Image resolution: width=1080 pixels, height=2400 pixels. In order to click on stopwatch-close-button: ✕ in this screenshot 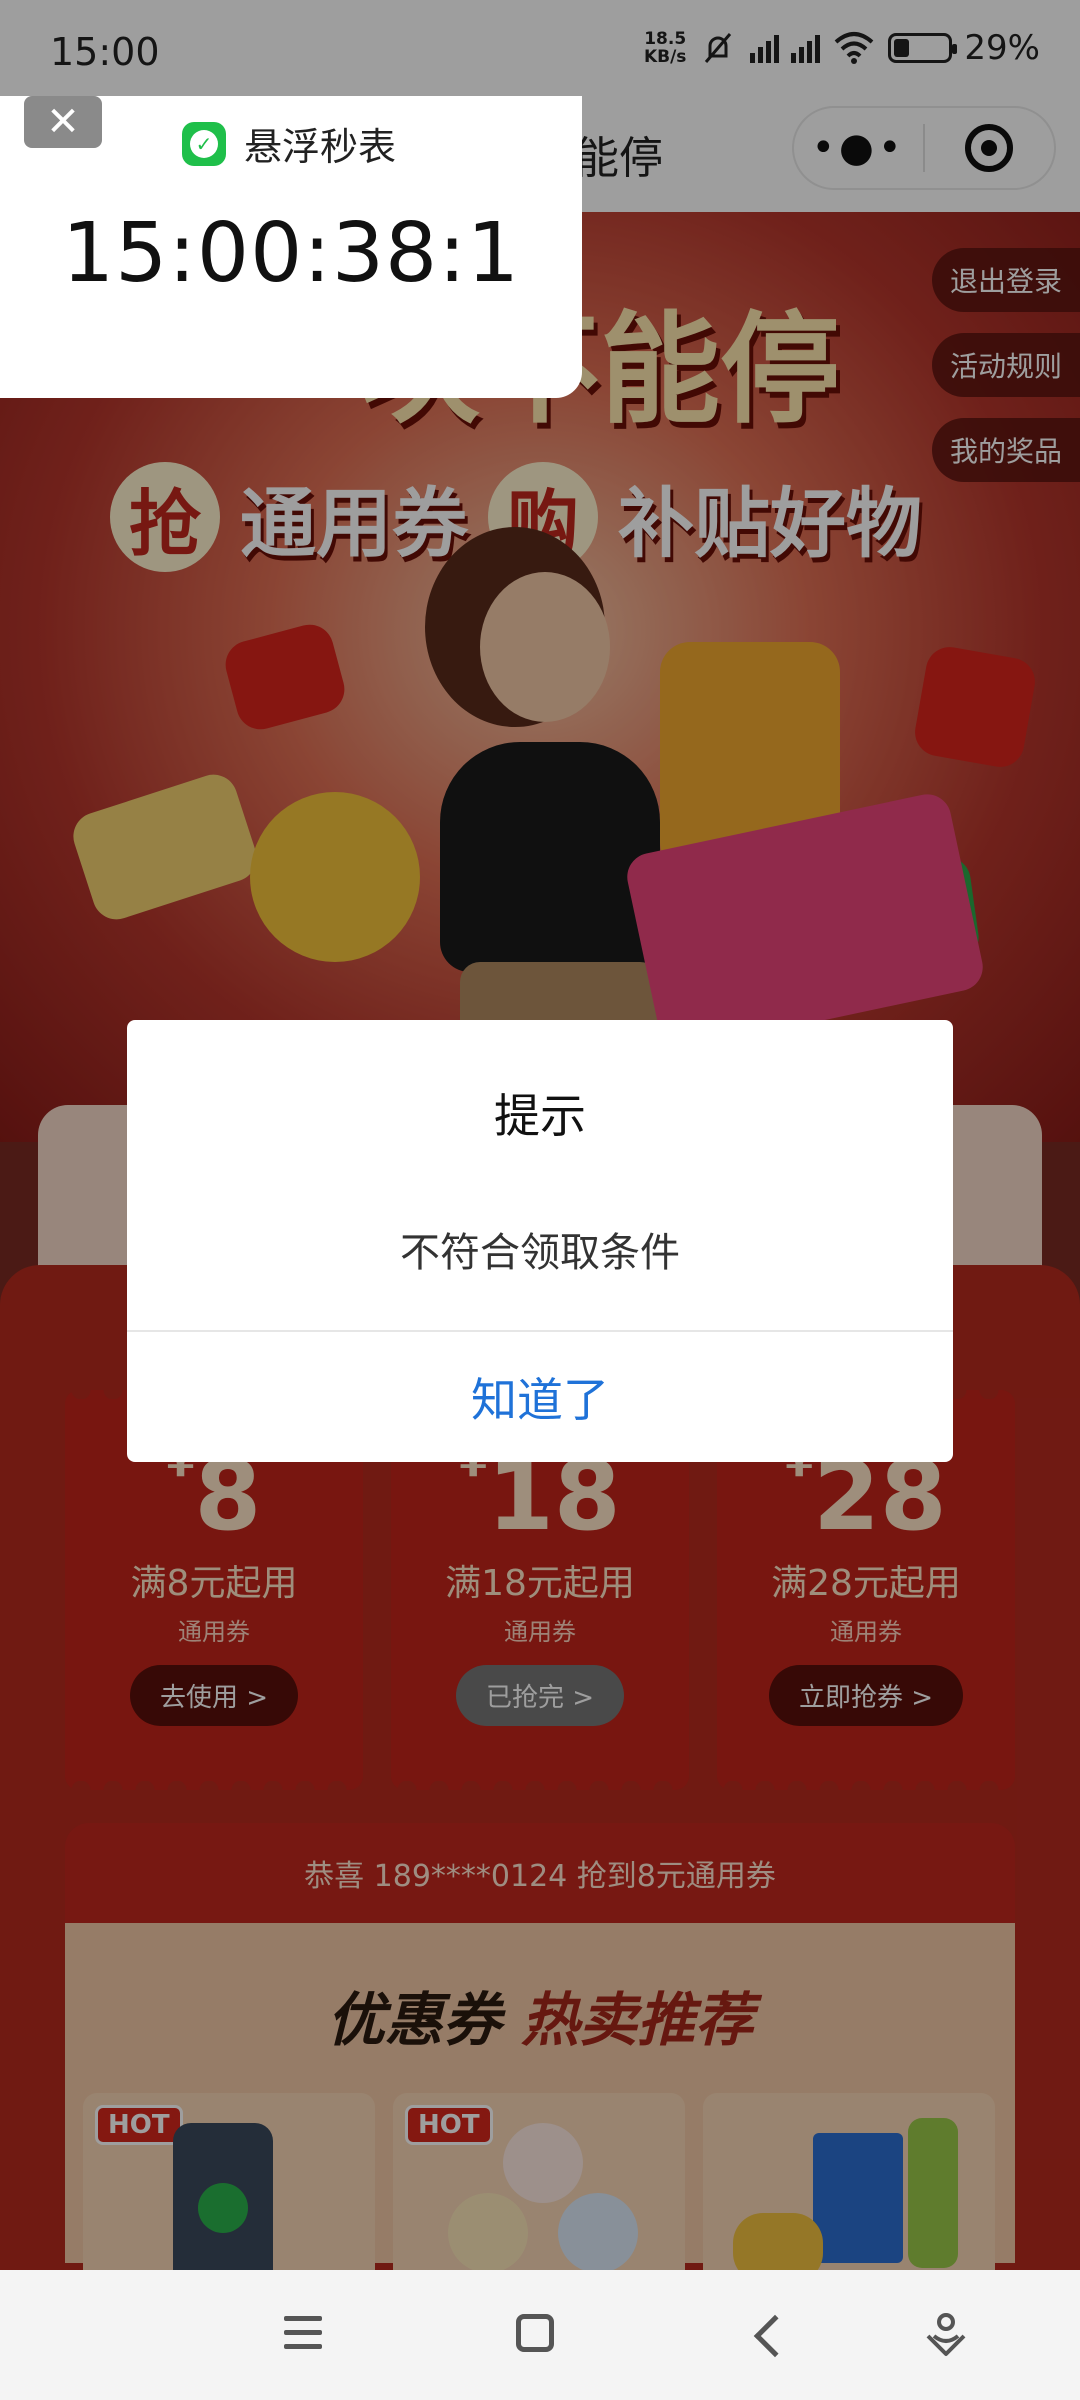, I will do `click(63, 122)`.